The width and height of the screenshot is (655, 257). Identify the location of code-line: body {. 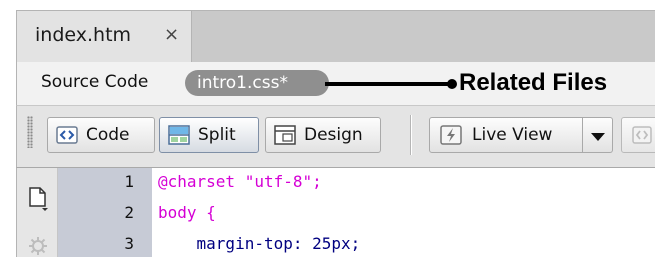
(187, 212).